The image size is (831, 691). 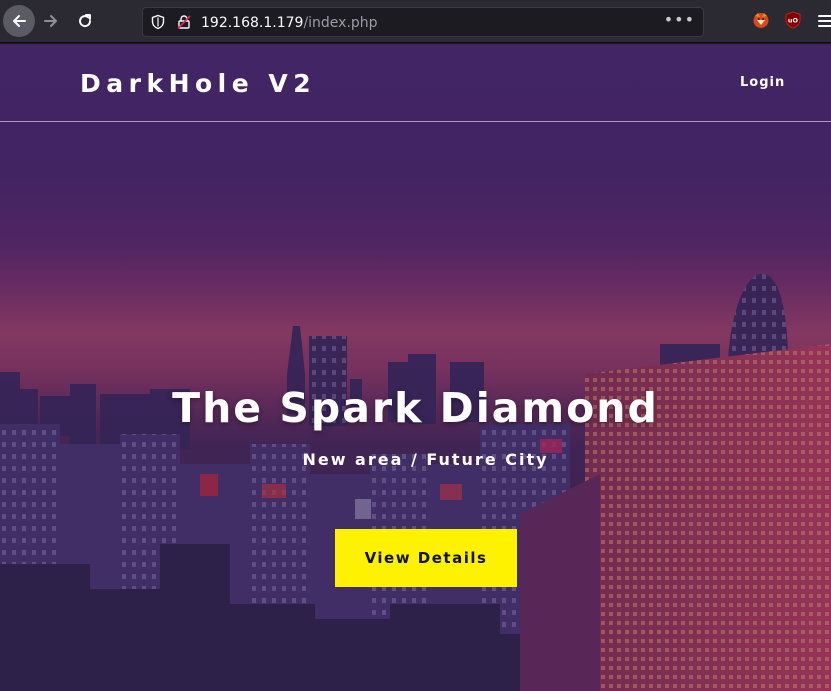 I want to click on hero-title: The Spark Diamond, so click(x=415, y=408).